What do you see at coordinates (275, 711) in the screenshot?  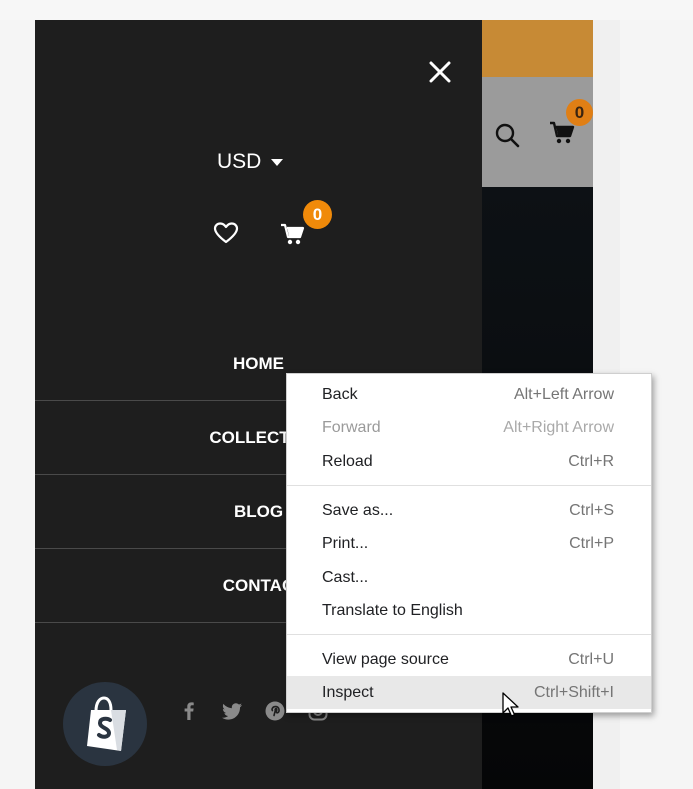 I see `pinterest-icon` at bounding box center [275, 711].